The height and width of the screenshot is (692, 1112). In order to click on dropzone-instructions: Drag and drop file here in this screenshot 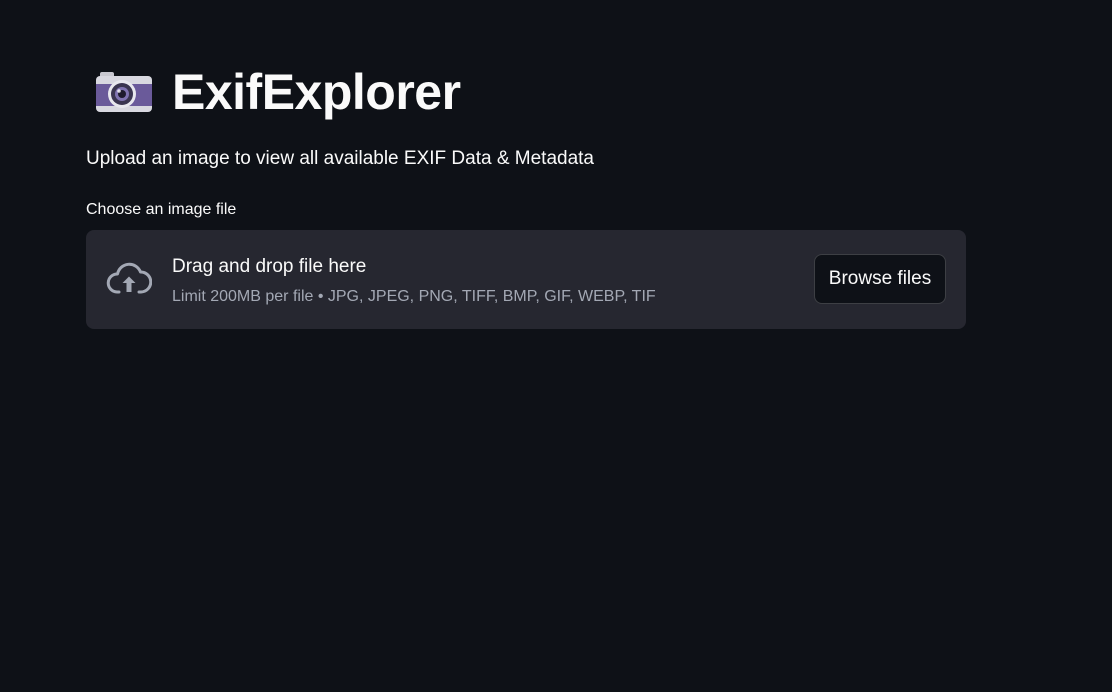, I will do `click(269, 266)`.